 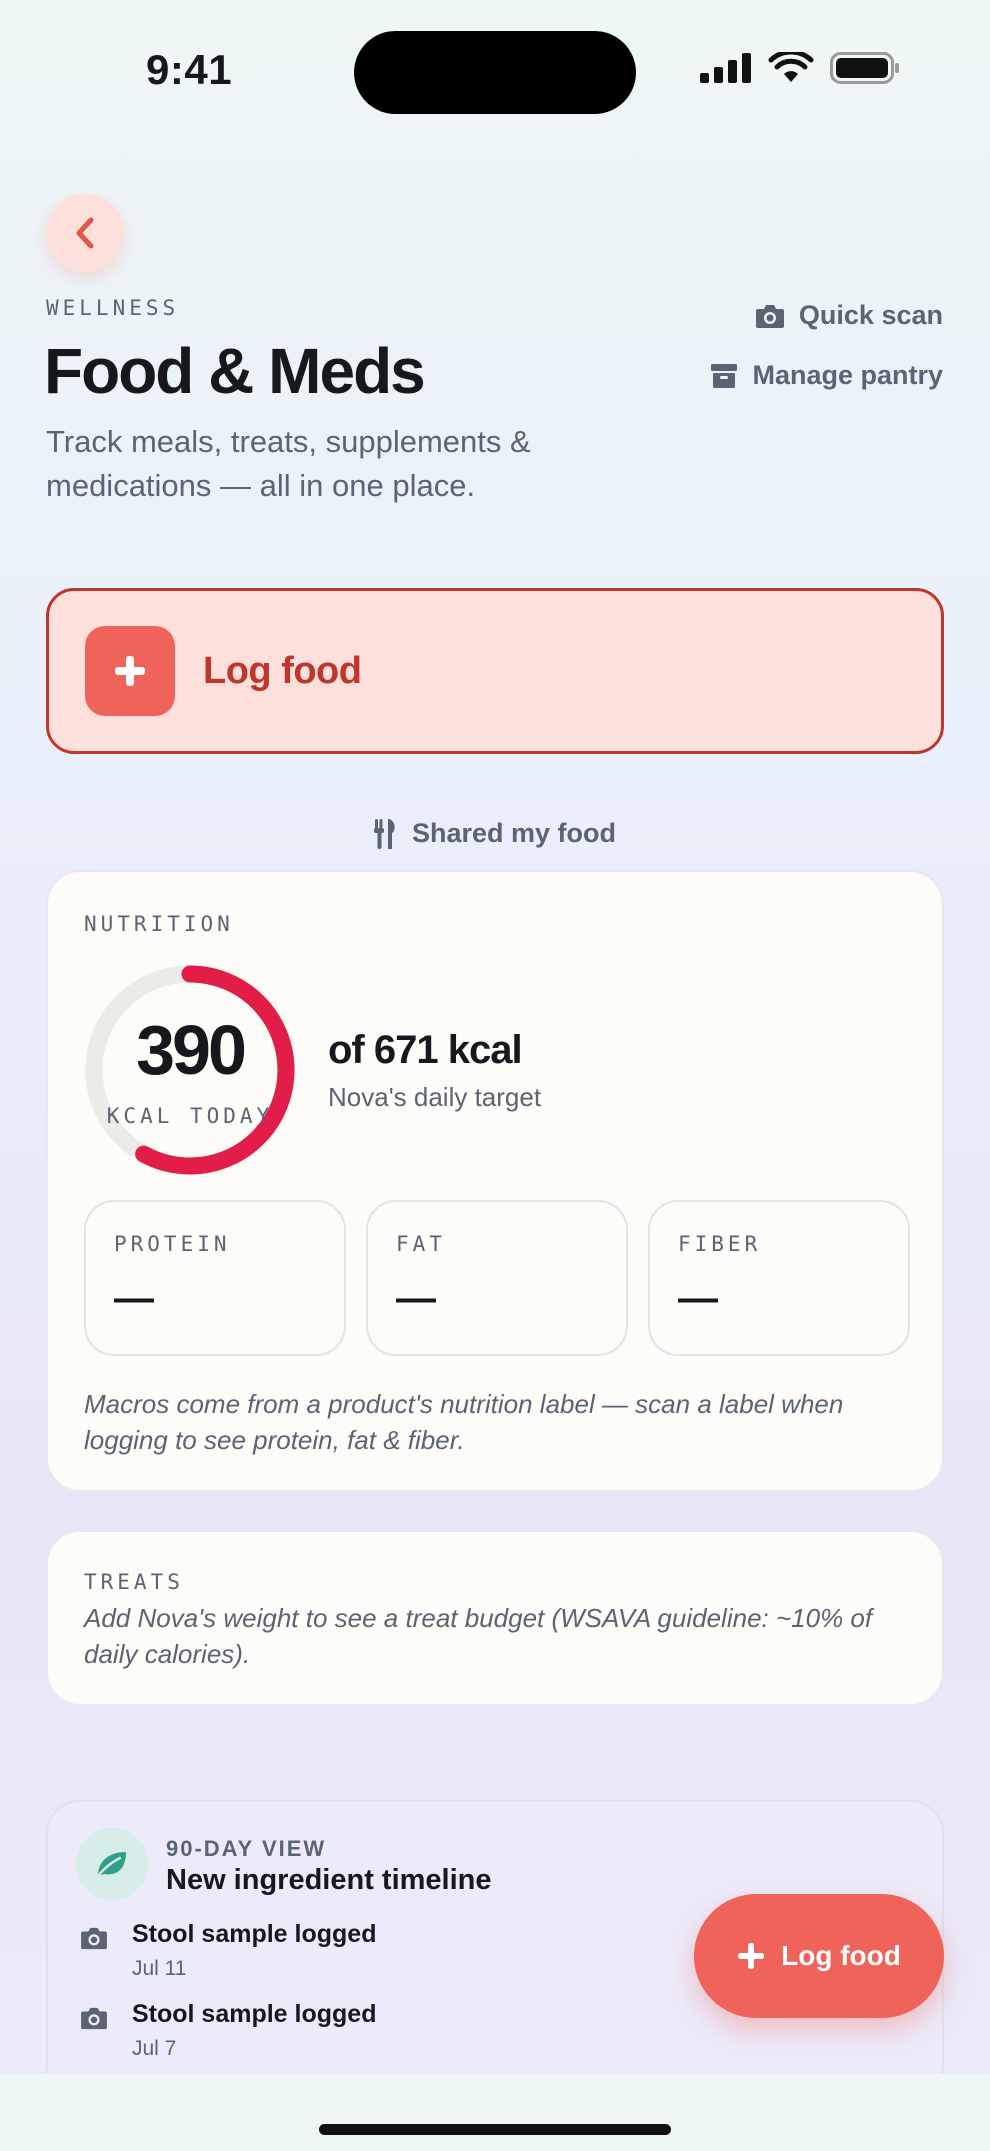 What do you see at coordinates (841, 1955) in the screenshot?
I see `log-food-fab-label: Log food` at bounding box center [841, 1955].